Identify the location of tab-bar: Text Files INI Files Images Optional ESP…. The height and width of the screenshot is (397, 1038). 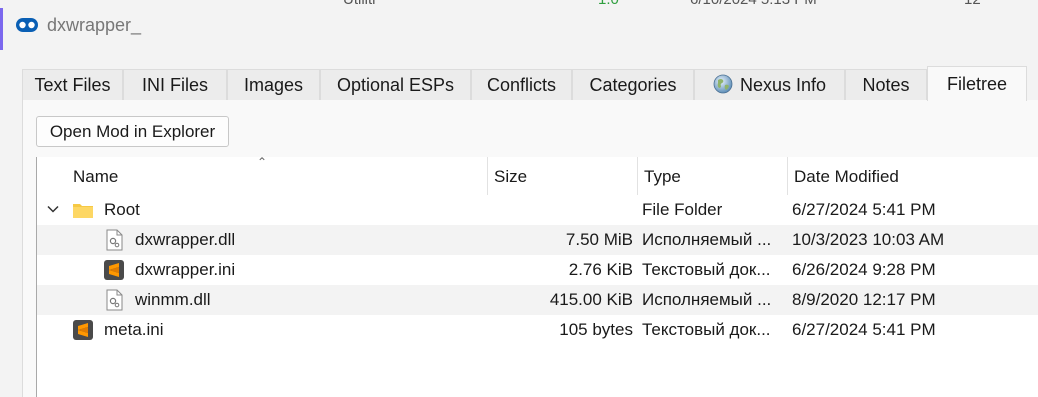
(530, 83).